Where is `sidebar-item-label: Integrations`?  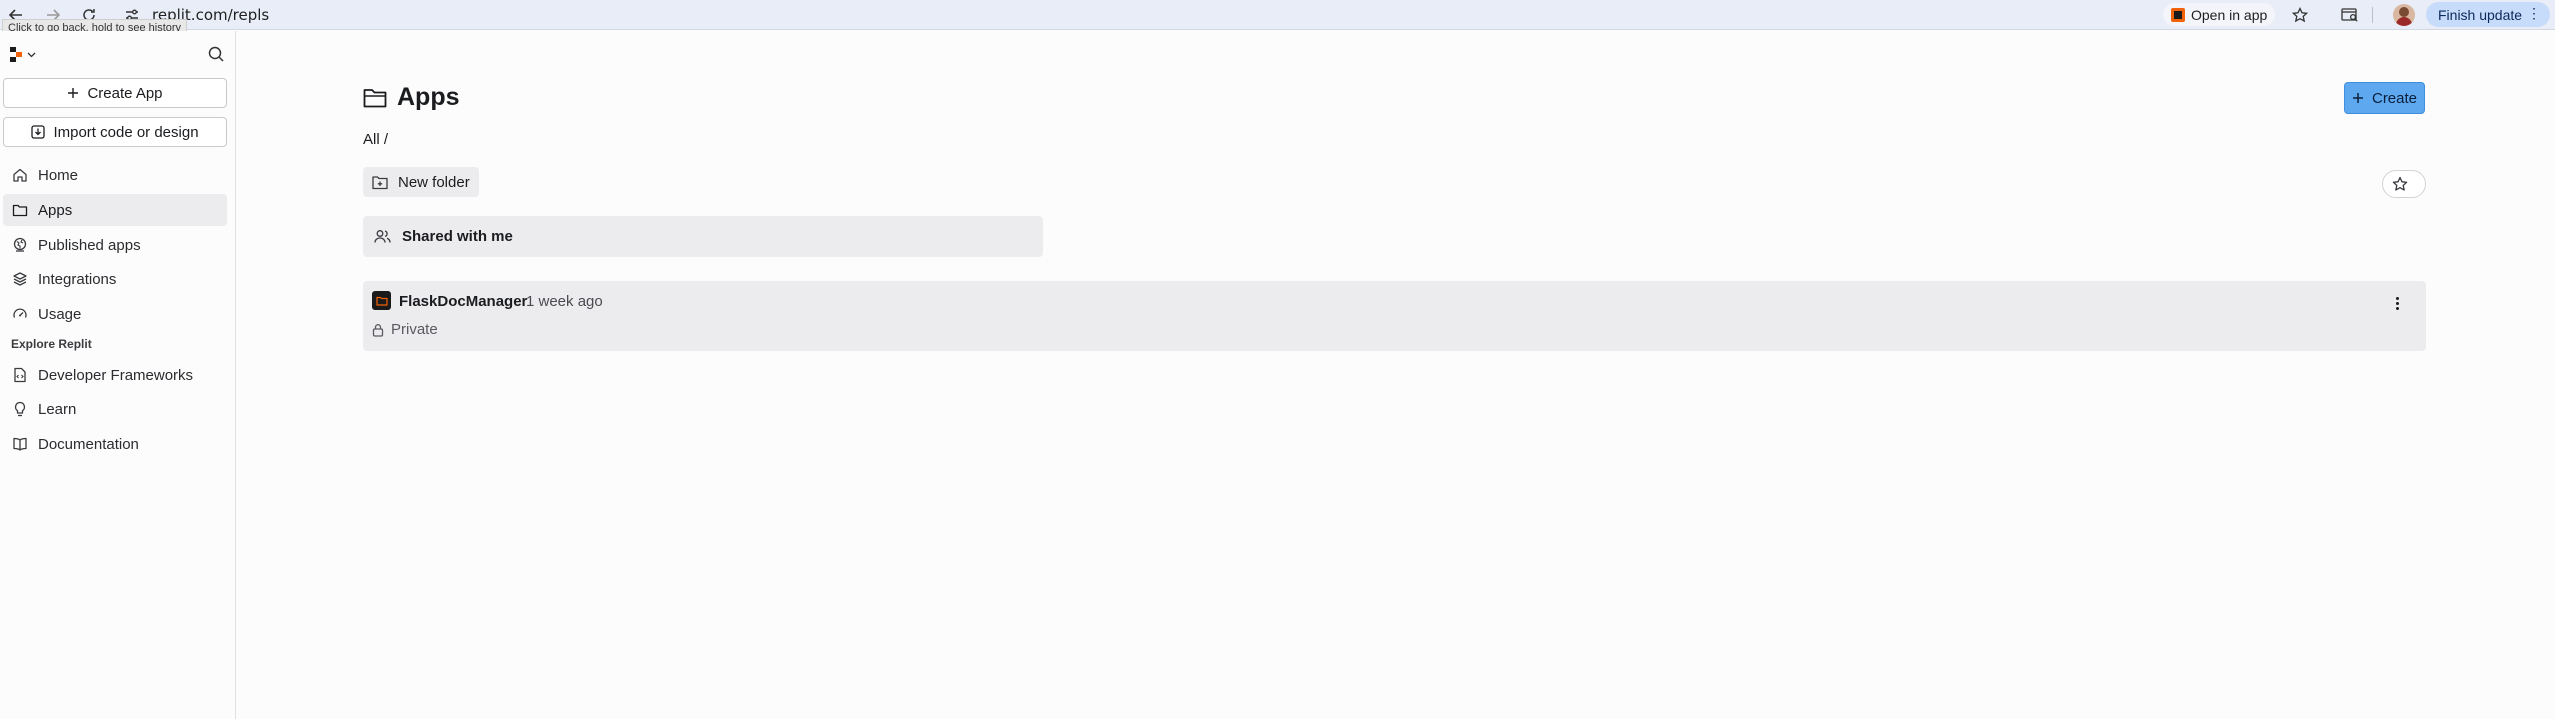 sidebar-item-label: Integrations is located at coordinates (77, 279).